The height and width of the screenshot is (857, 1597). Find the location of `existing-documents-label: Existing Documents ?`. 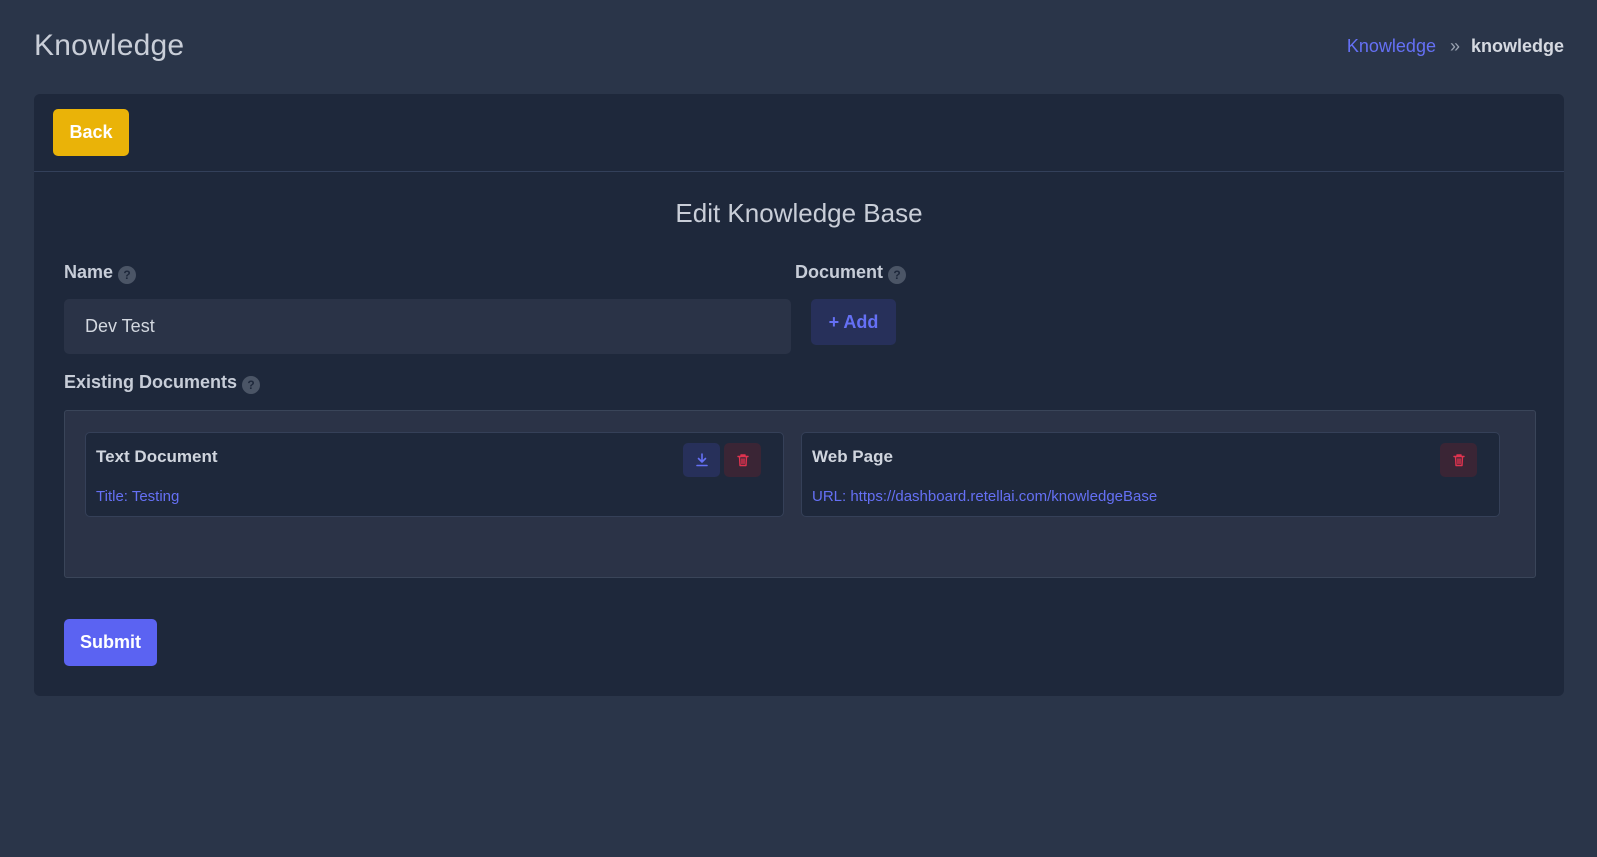

existing-documents-label: Existing Documents ? is located at coordinates (162, 382).